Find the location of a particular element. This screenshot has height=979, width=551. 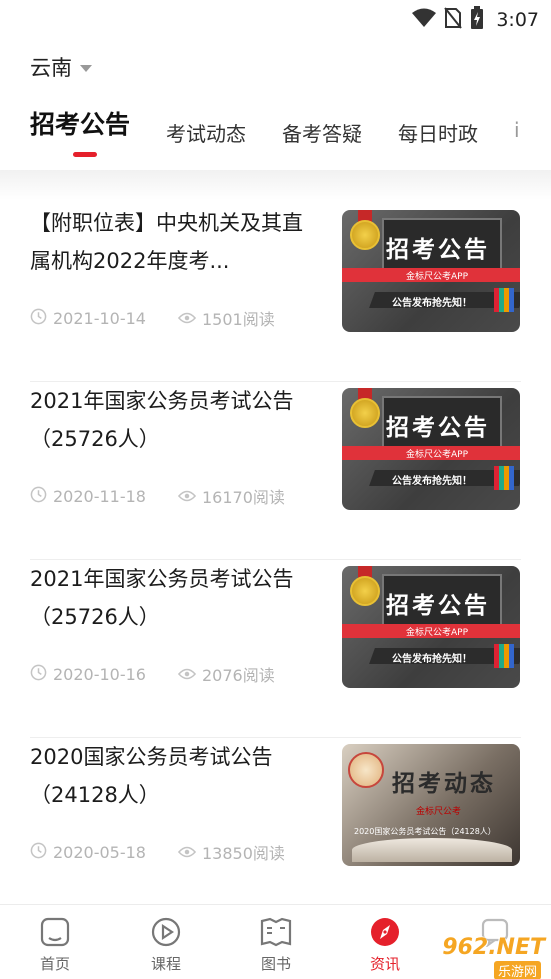

nav-books: 图书 is located at coordinates (276, 942).